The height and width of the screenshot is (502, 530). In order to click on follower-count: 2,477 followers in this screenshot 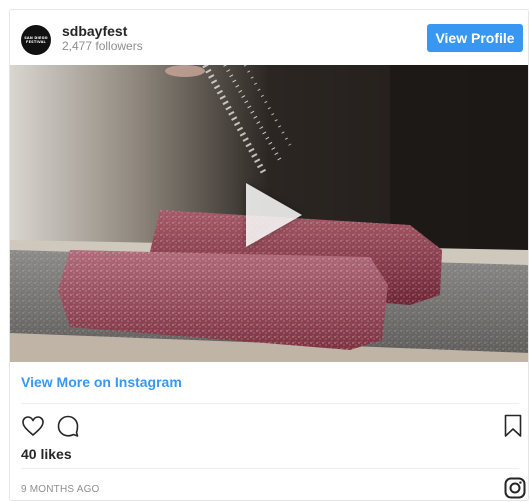, I will do `click(102, 46)`.